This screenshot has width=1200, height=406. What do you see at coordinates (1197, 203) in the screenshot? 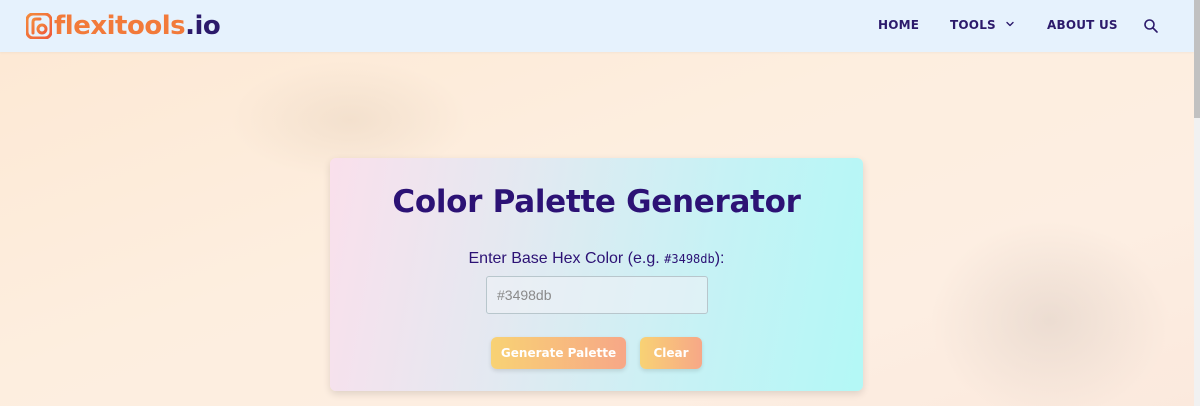
I see `page-scrollbar` at bounding box center [1197, 203].